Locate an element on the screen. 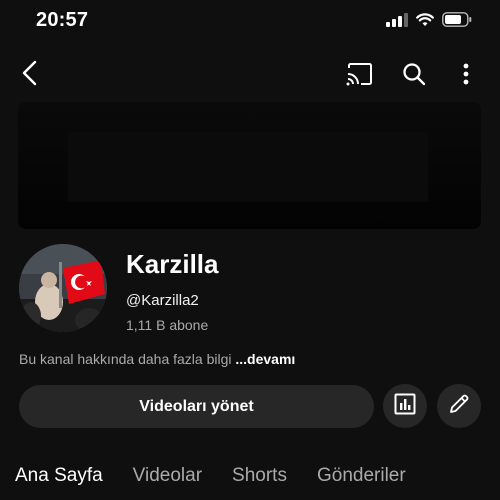  more-button is located at coordinates (466, 76).